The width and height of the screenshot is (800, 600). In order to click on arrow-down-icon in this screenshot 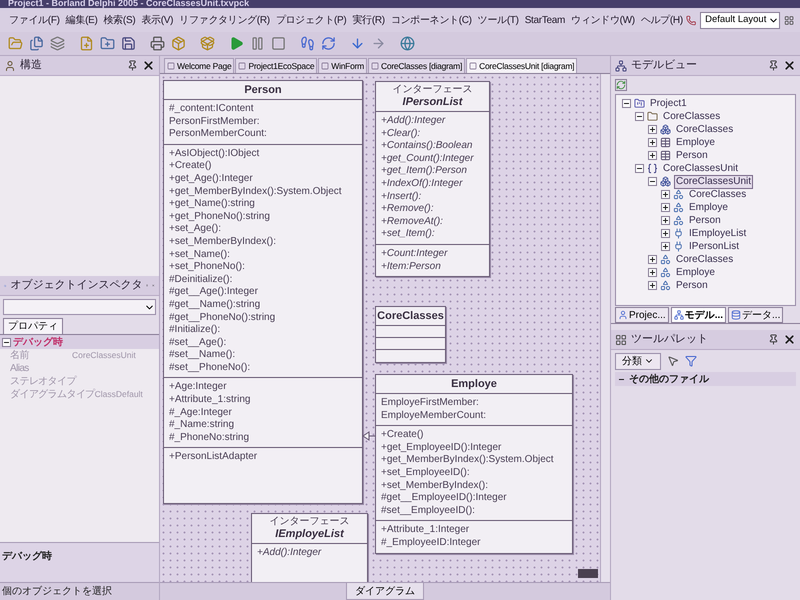, I will do `click(357, 43)`.